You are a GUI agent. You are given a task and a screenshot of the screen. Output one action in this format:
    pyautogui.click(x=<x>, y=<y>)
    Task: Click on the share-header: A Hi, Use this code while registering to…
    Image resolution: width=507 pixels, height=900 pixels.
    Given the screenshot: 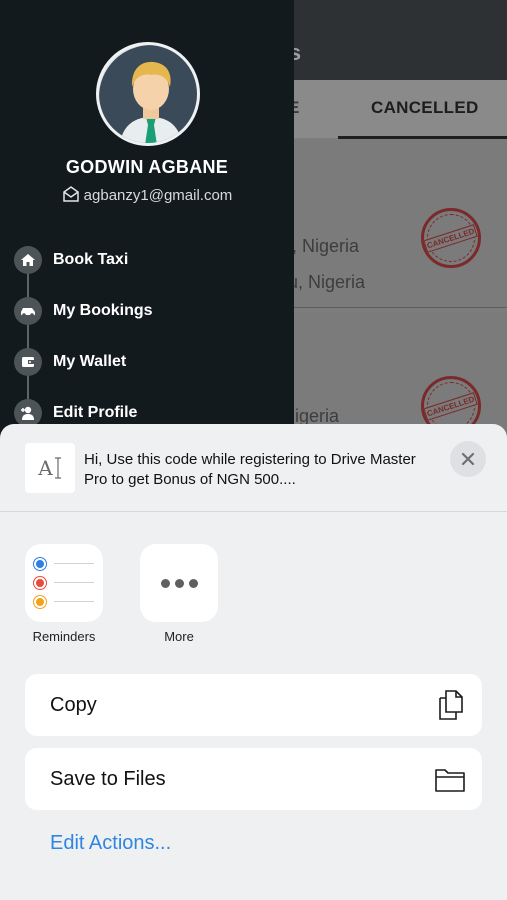 What is the action you would take?
    pyautogui.click(x=253, y=468)
    